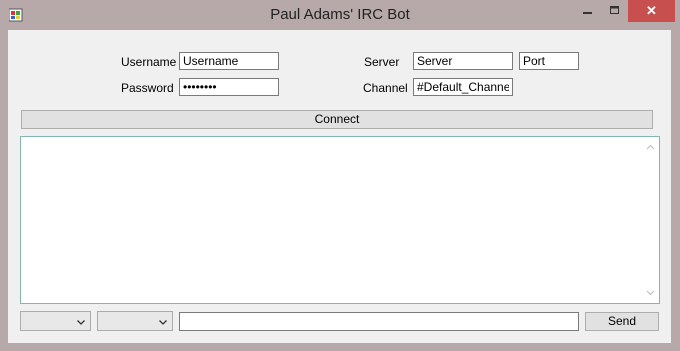 The width and height of the screenshot is (680, 351). I want to click on maximize-button, so click(614, 11).